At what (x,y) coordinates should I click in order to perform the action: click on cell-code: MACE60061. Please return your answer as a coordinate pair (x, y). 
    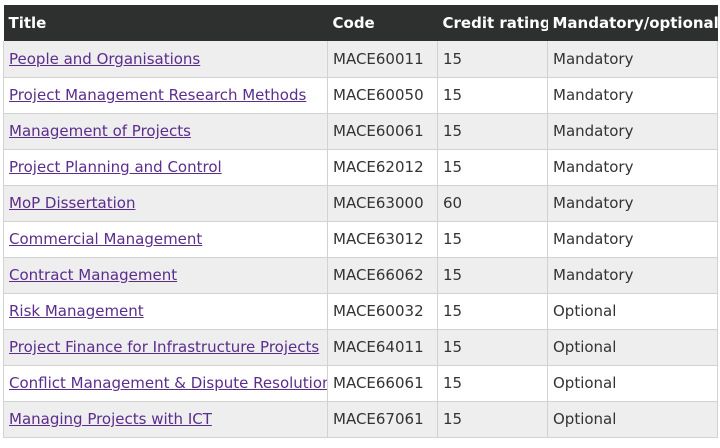
    Looking at the image, I should click on (382, 131).